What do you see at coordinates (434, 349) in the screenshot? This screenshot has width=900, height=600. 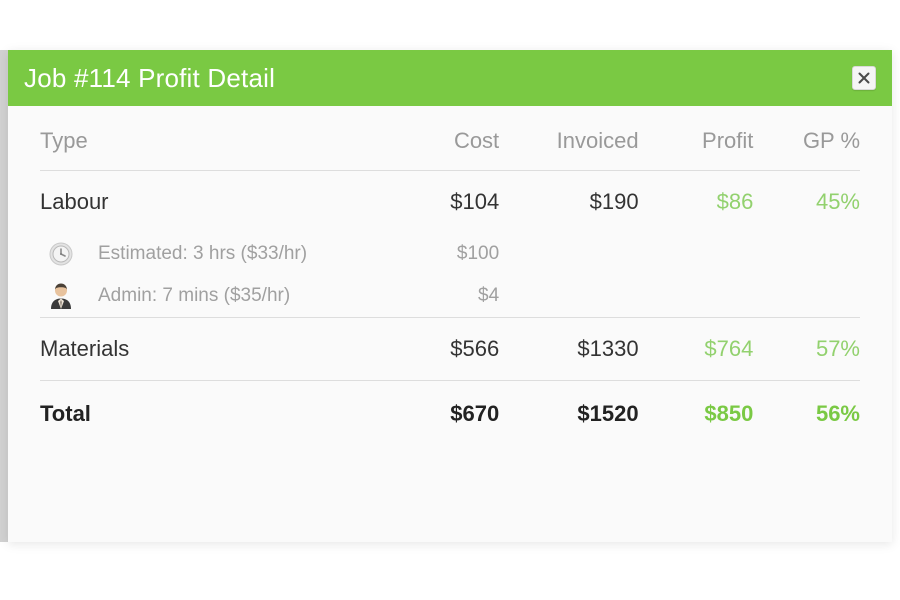 I see `cell-cost: $566` at bounding box center [434, 349].